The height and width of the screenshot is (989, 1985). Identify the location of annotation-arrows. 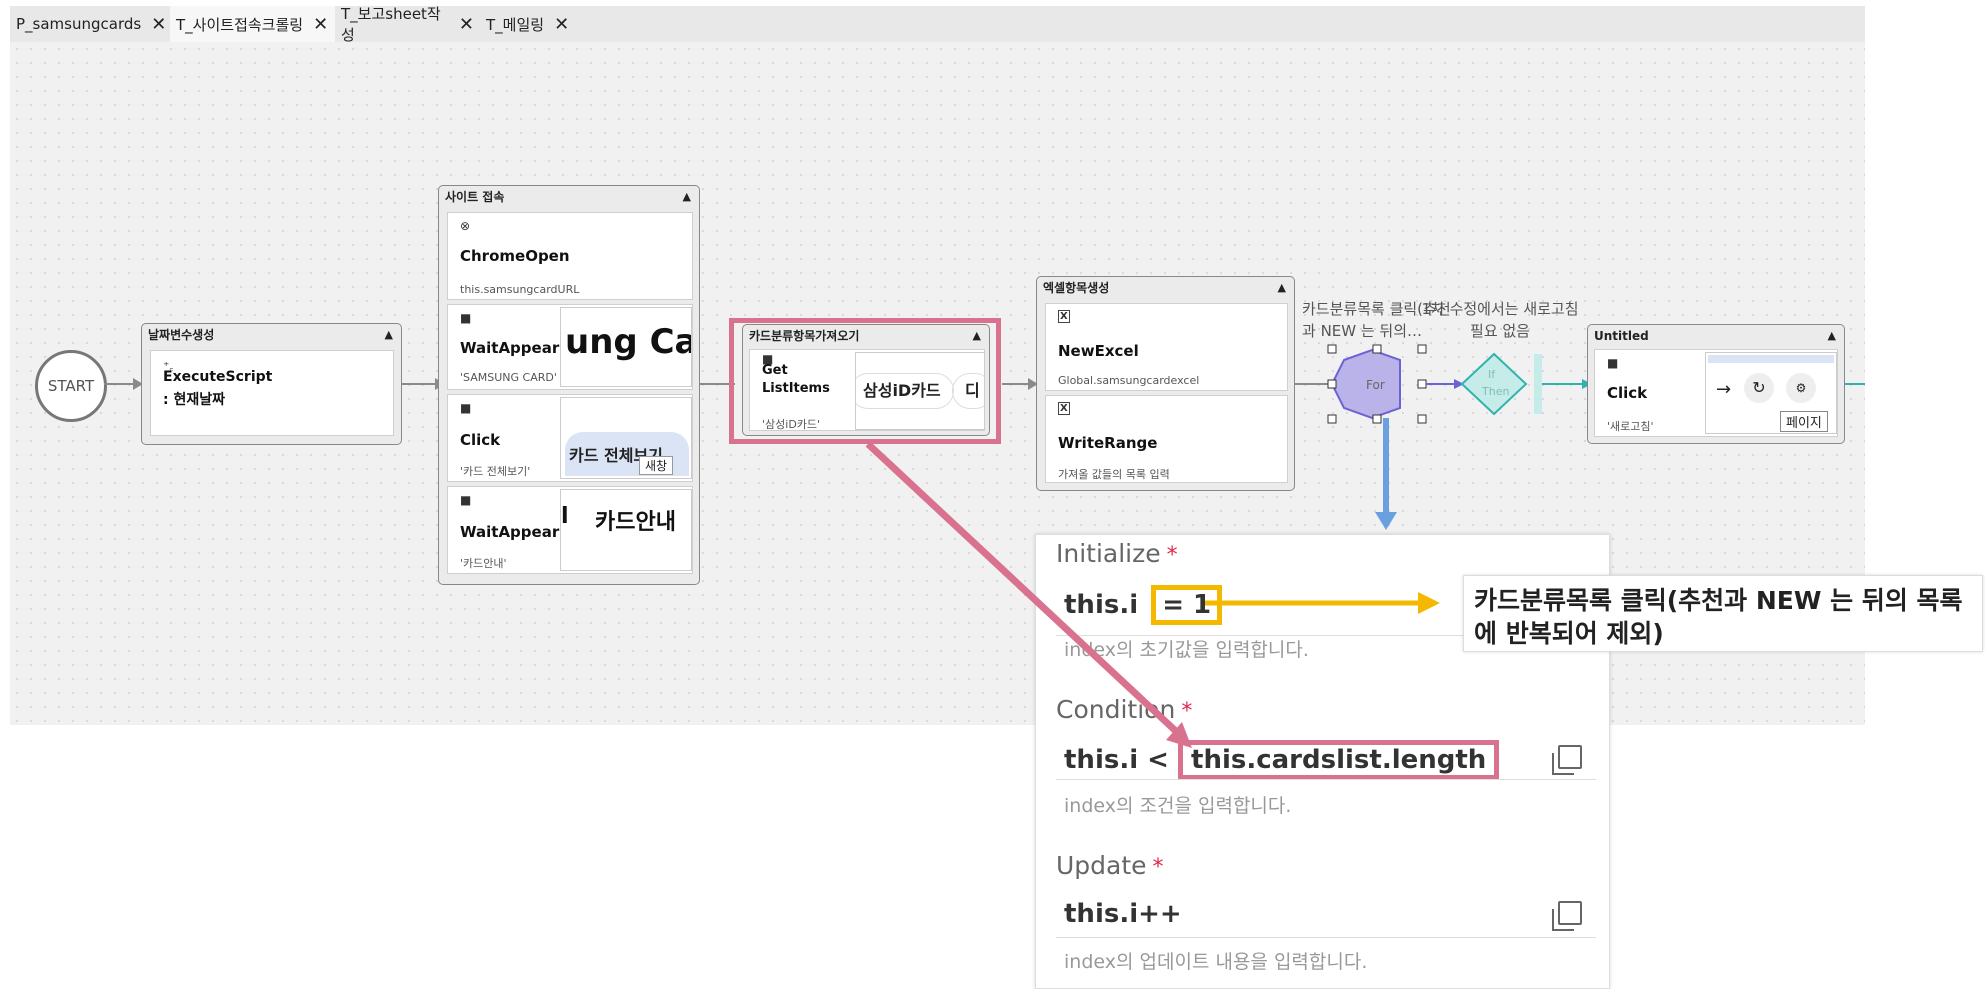
(1152, 594).